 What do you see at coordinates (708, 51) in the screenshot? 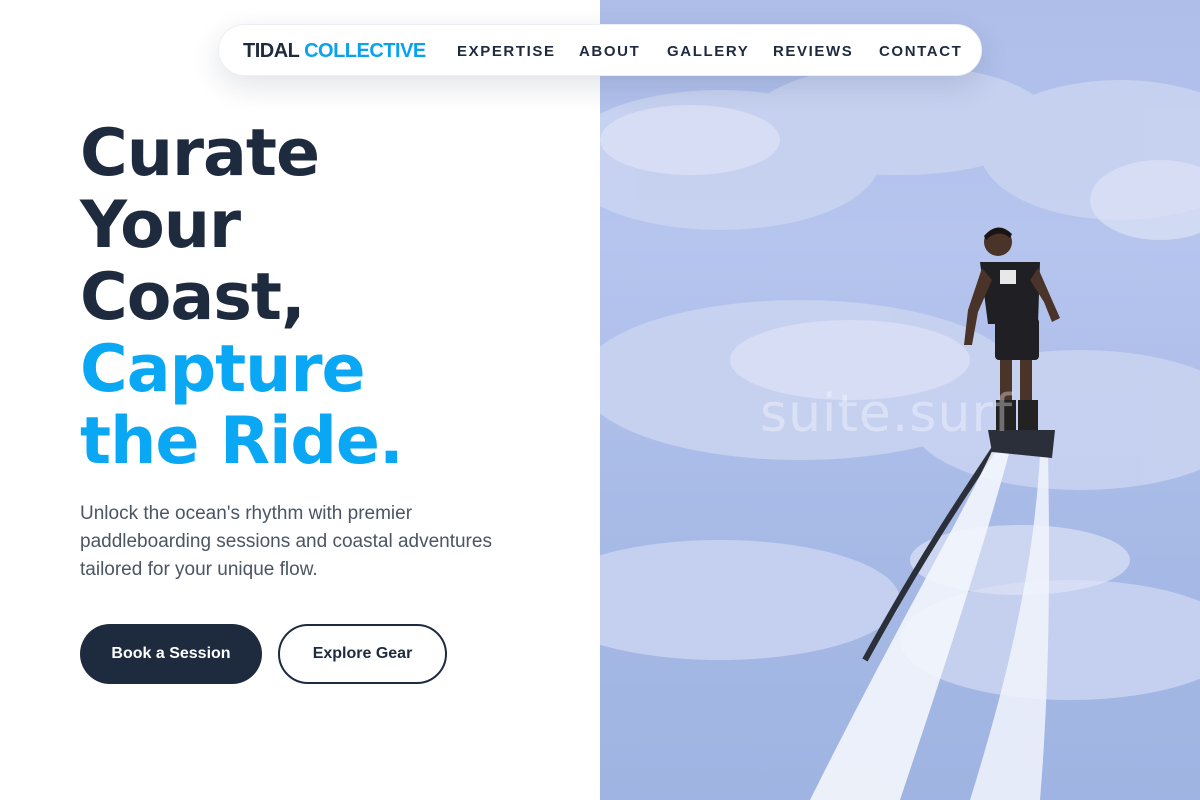
I see `nav-link-gallery: GALLERY` at bounding box center [708, 51].